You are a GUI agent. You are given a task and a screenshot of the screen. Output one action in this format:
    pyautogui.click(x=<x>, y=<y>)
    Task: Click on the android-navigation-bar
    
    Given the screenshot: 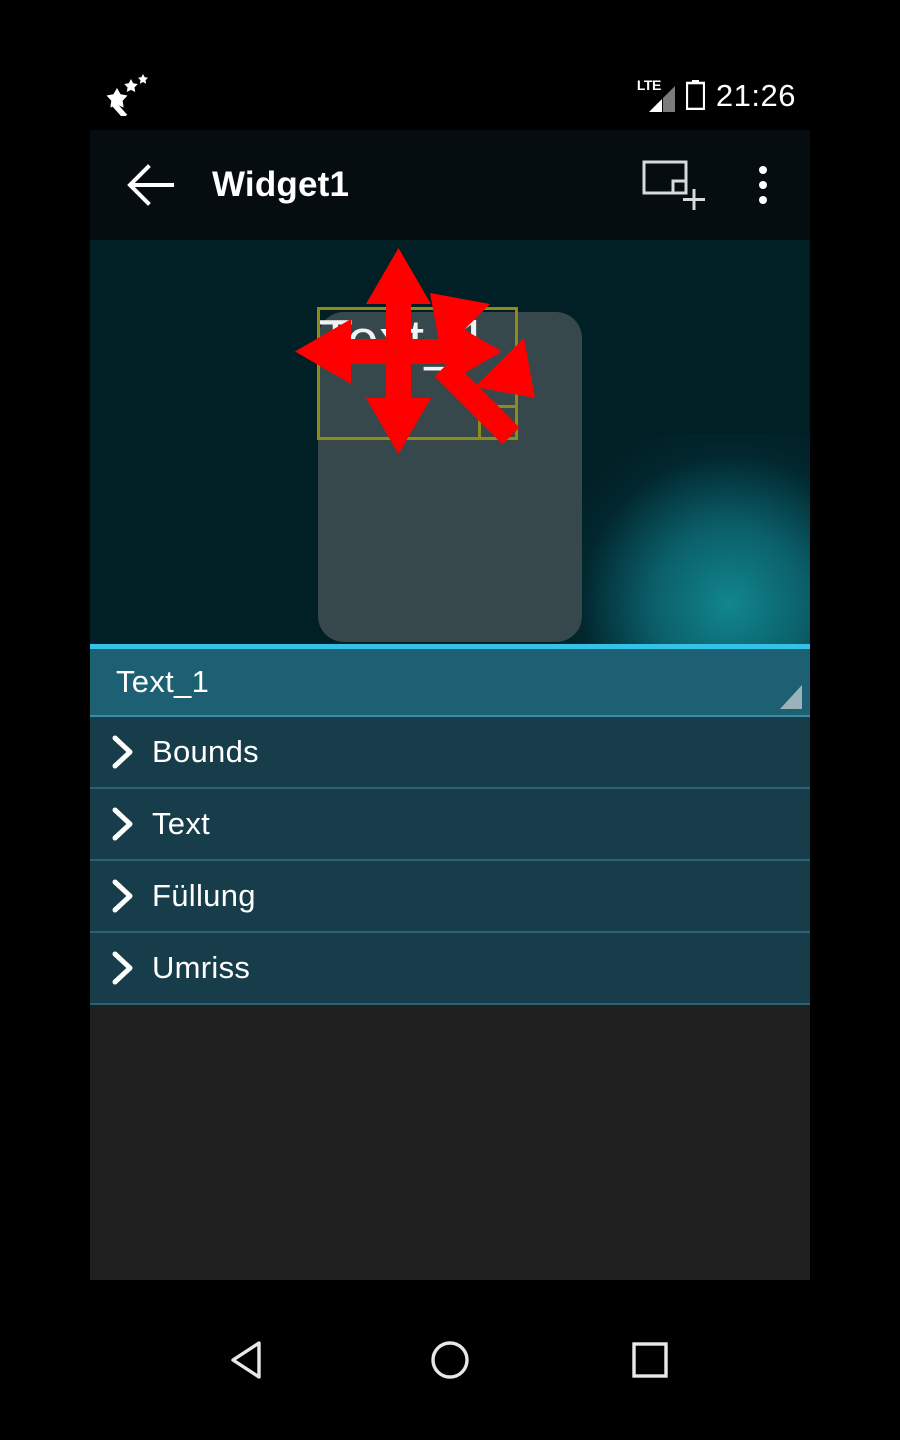 What is the action you would take?
    pyautogui.click(x=450, y=1360)
    